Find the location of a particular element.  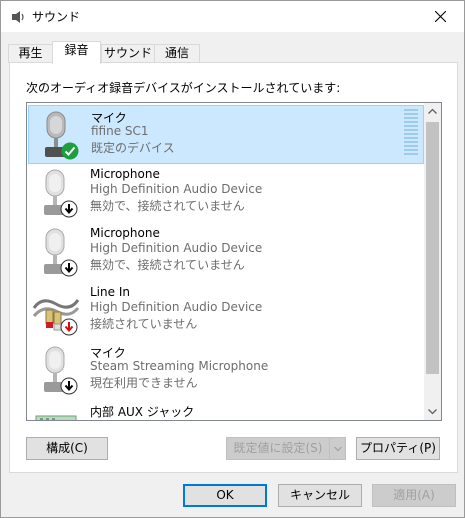

cancel-button: キャンセル is located at coordinates (320, 495).